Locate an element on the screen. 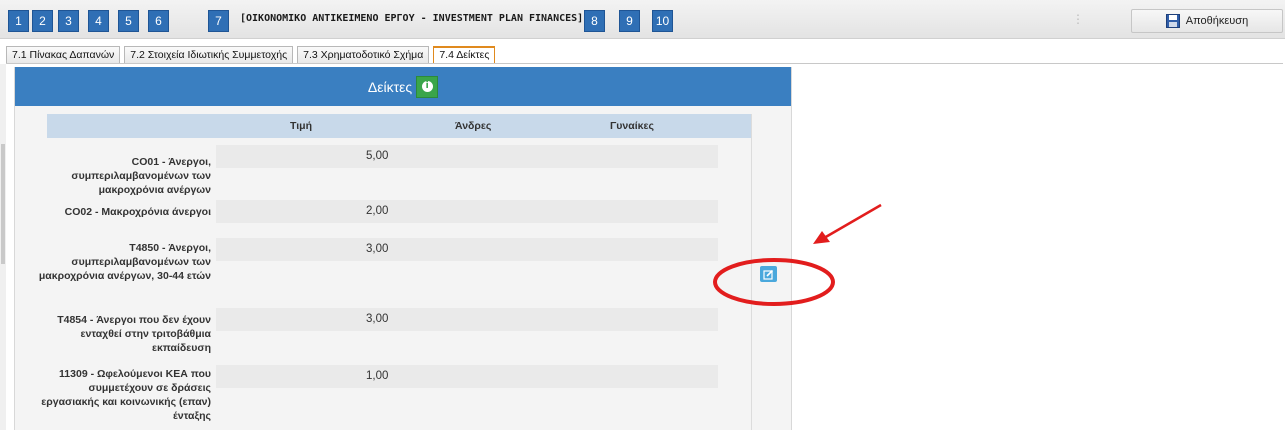 The image size is (1285, 430). tab-underline is located at coordinates (644, 63).